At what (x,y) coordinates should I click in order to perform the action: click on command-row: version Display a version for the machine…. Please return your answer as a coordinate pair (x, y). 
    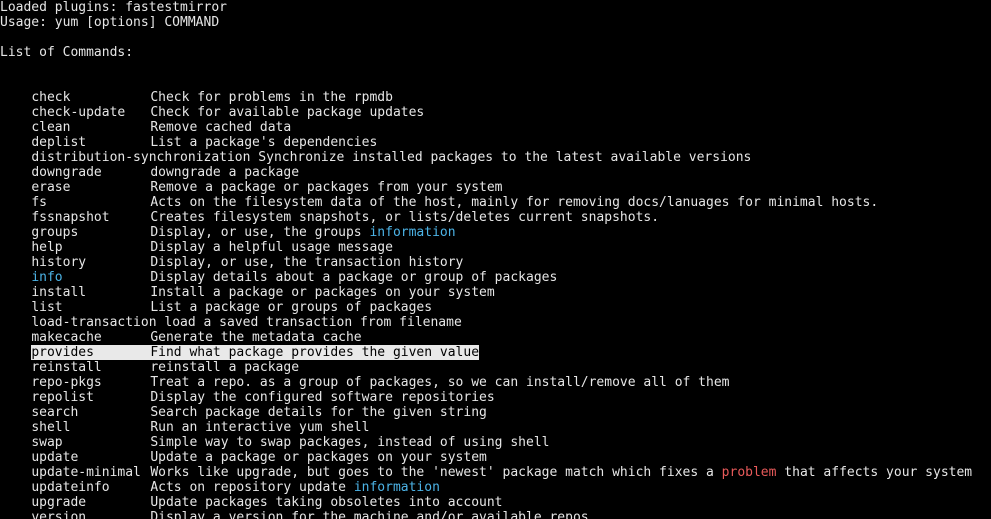
    Looking at the image, I should click on (495, 507).